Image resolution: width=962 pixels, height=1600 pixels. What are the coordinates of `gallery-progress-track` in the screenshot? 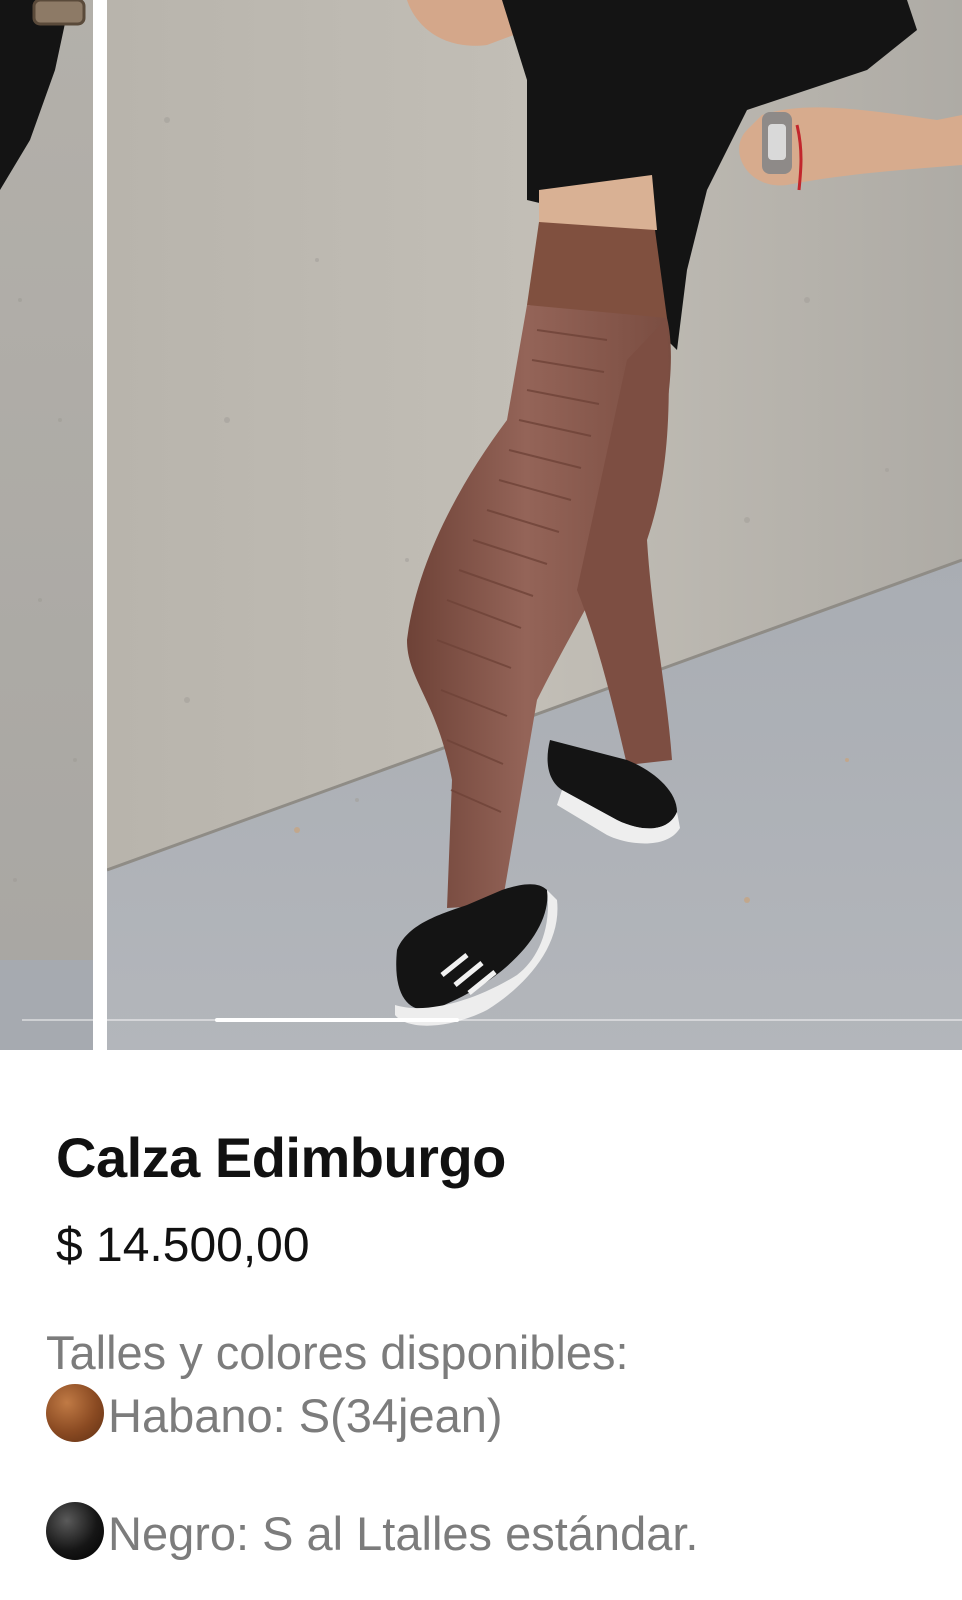 It's located at (492, 1020).